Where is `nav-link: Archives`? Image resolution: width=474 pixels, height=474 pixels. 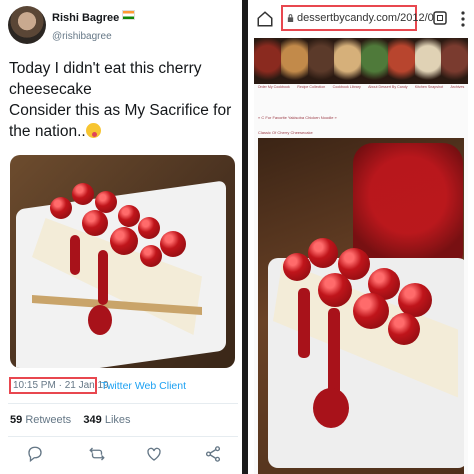 nav-link: Archives is located at coordinates (457, 87).